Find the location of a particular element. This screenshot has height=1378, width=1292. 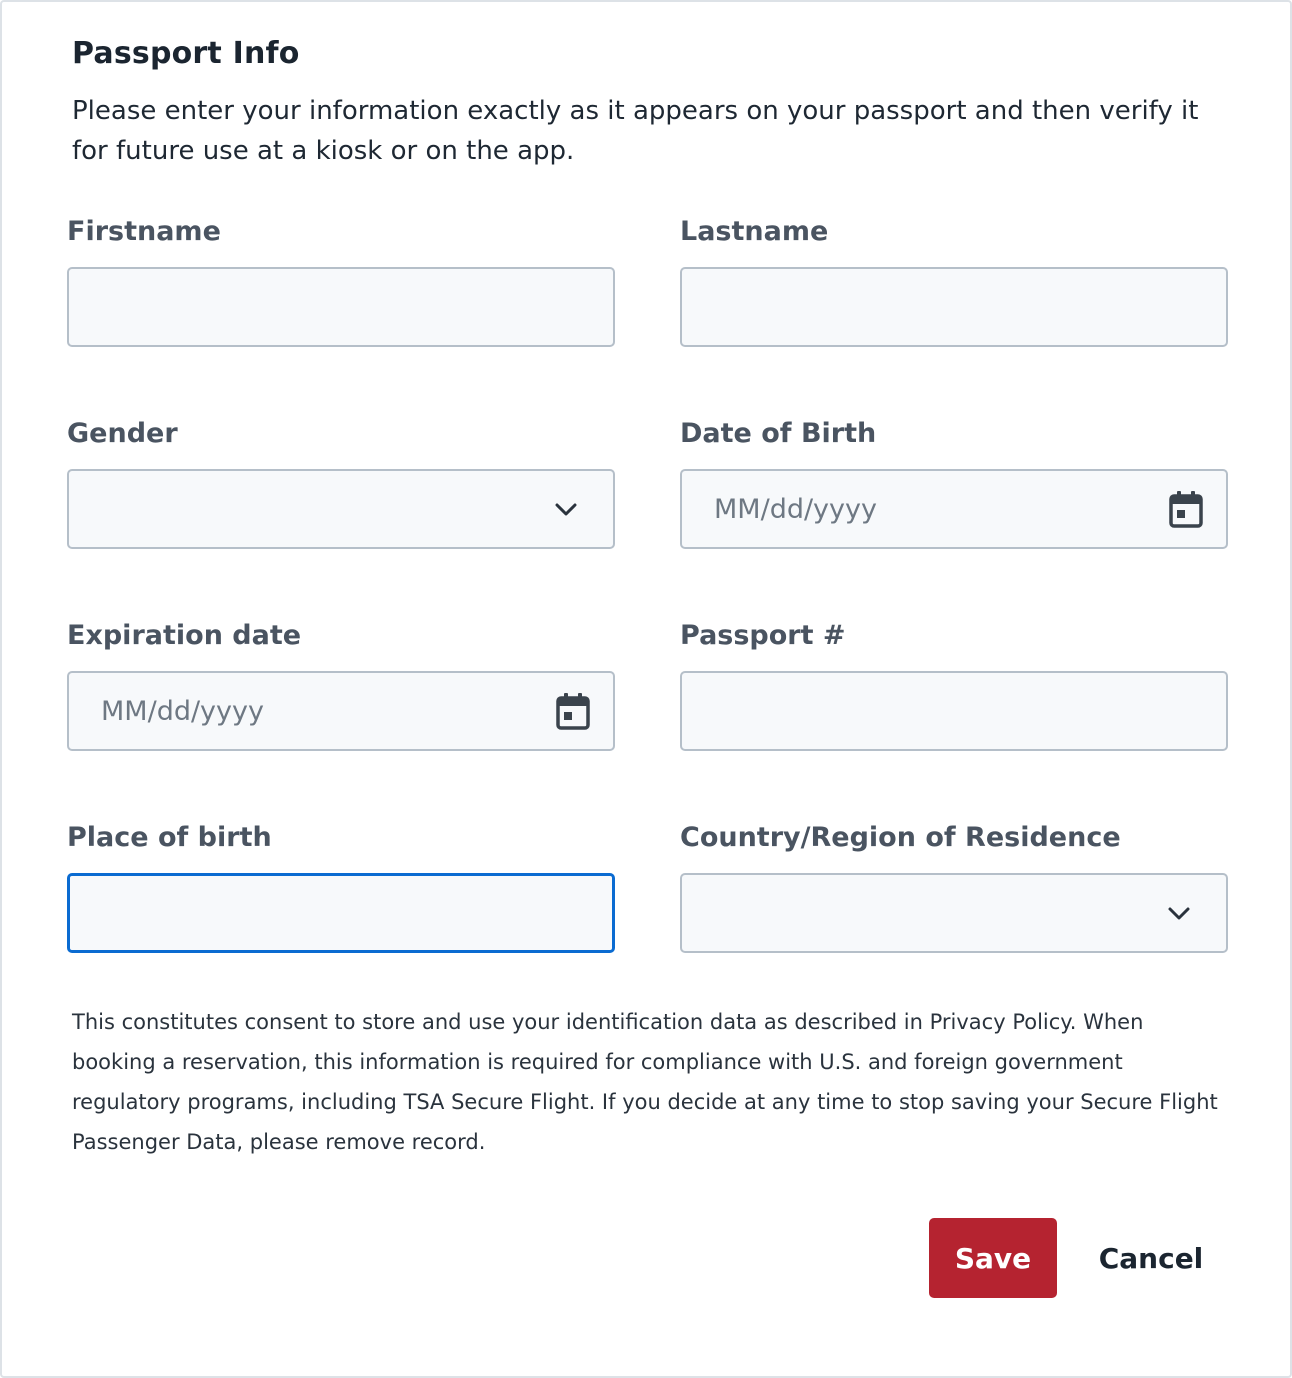

lastname-input is located at coordinates (954, 307).